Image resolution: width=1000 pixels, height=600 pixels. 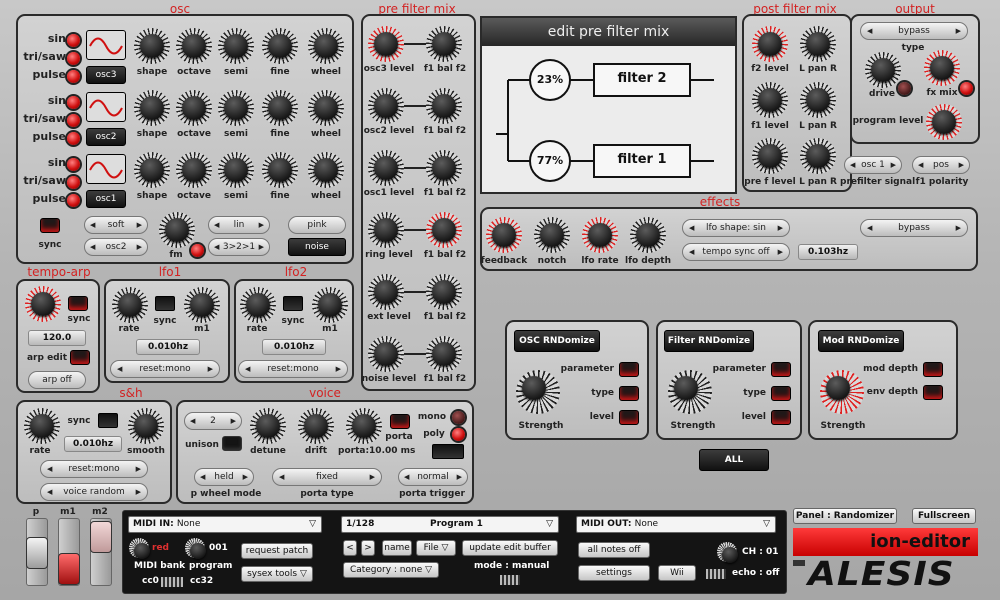 What do you see at coordinates (629, 369) in the screenshot?
I see `osc-parameter-toggle` at bounding box center [629, 369].